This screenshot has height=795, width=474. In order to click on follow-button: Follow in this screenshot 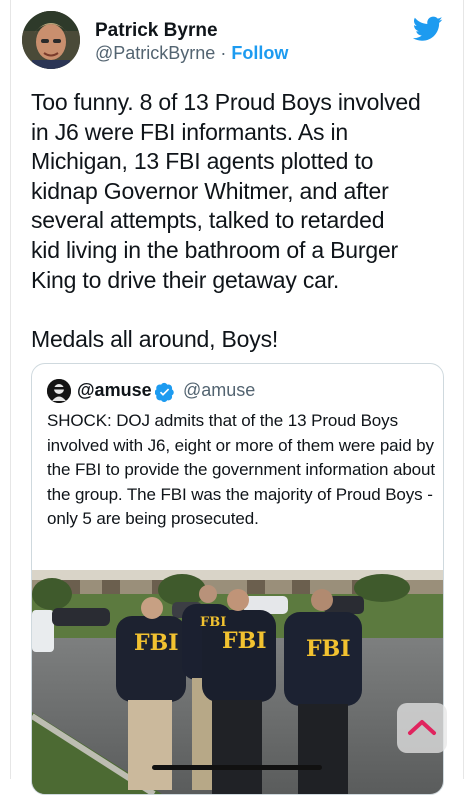, I will do `click(259, 53)`.